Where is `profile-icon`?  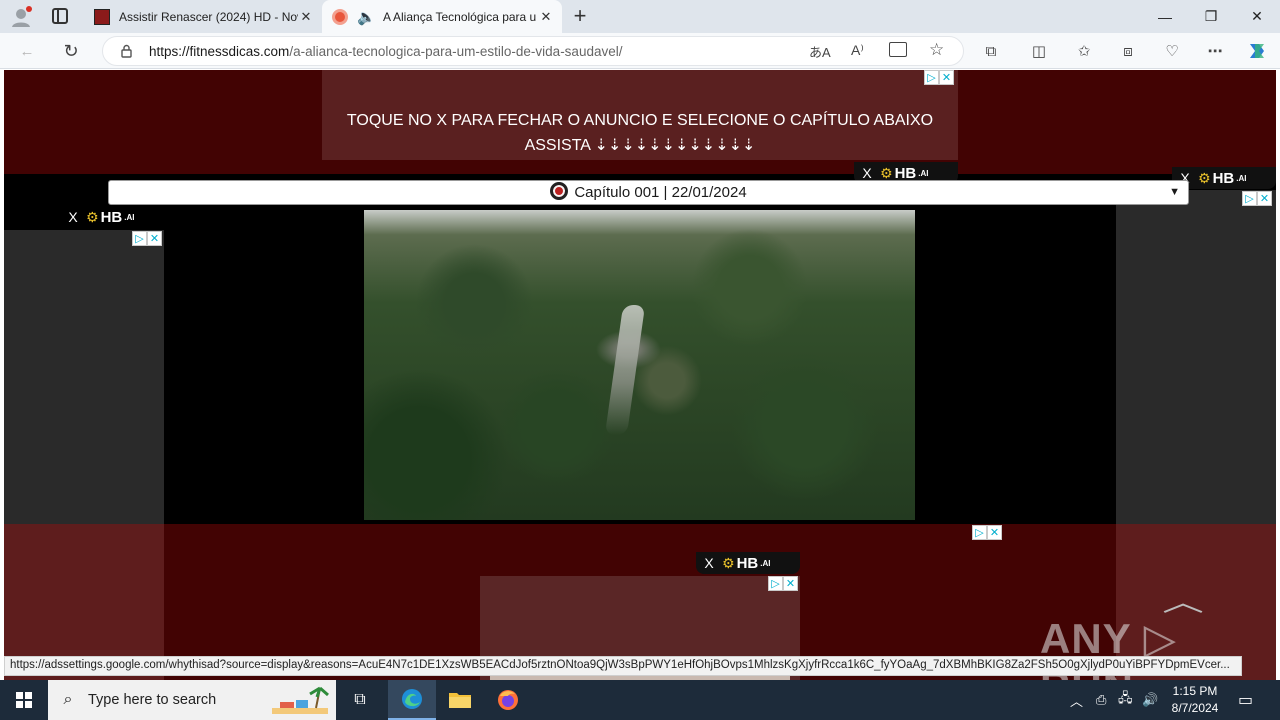
profile-icon is located at coordinates (21, 17).